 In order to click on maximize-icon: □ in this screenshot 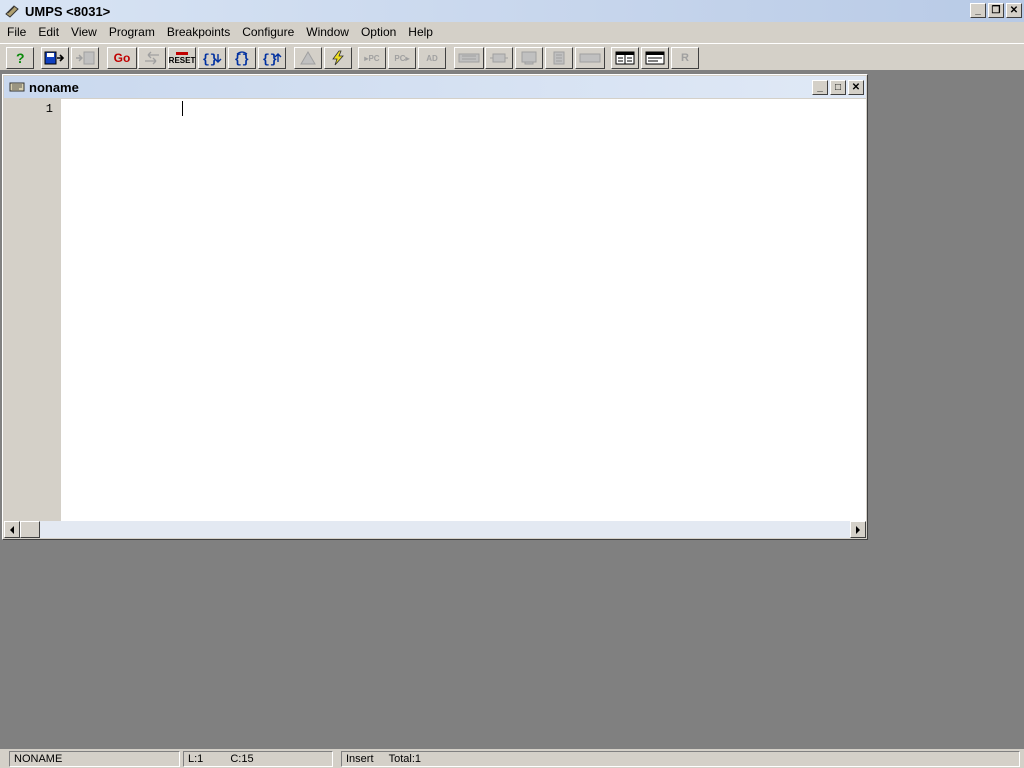, I will do `click(838, 87)`.